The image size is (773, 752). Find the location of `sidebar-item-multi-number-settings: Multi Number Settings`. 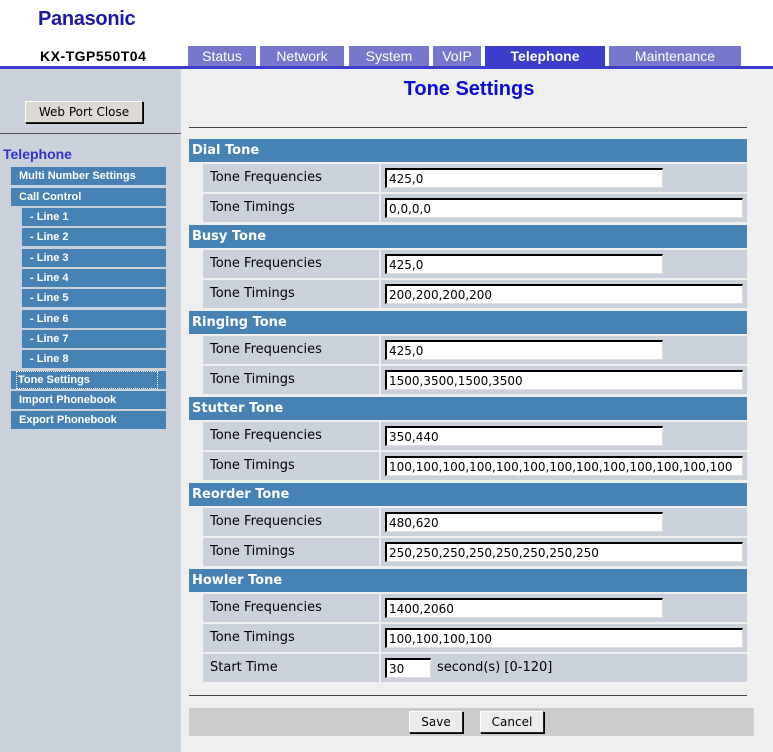

sidebar-item-multi-number-settings: Multi Number Settings is located at coordinates (88, 176).